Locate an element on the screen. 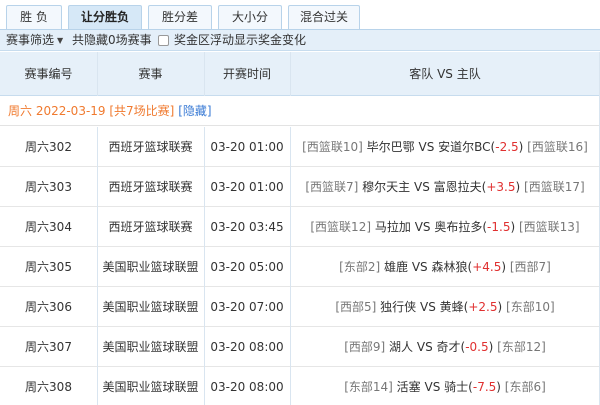 The image size is (600, 405). home-team: 安道尔BC is located at coordinates (464, 147).